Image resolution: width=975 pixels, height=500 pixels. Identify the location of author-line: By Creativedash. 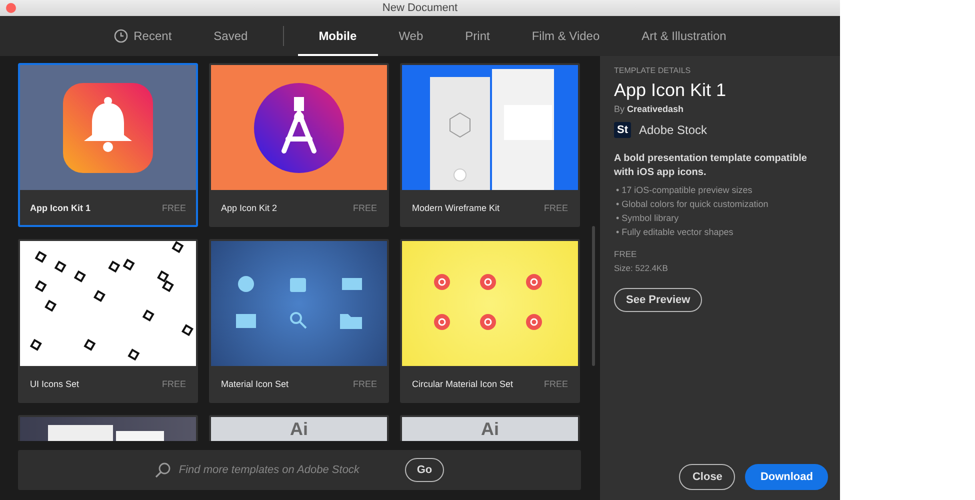
(649, 109).